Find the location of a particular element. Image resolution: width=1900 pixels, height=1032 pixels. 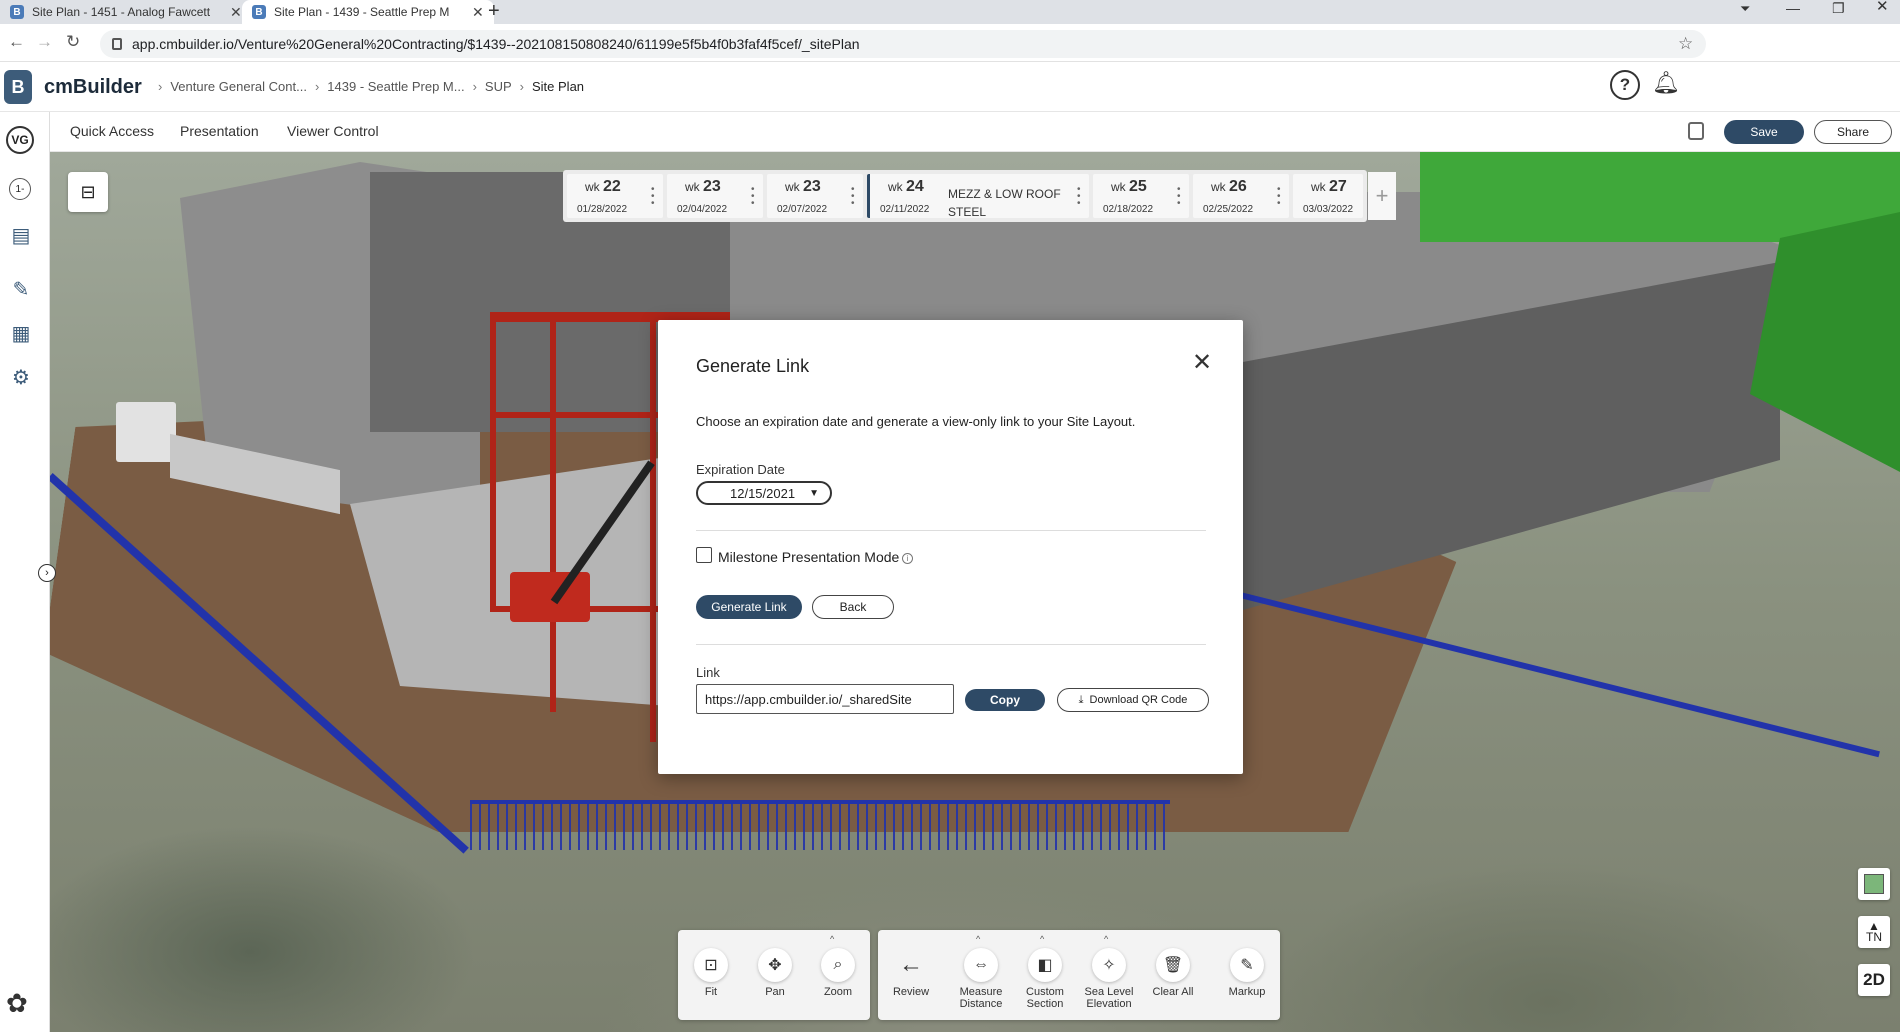

compass-button: ▲ TN is located at coordinates (1874, 932).